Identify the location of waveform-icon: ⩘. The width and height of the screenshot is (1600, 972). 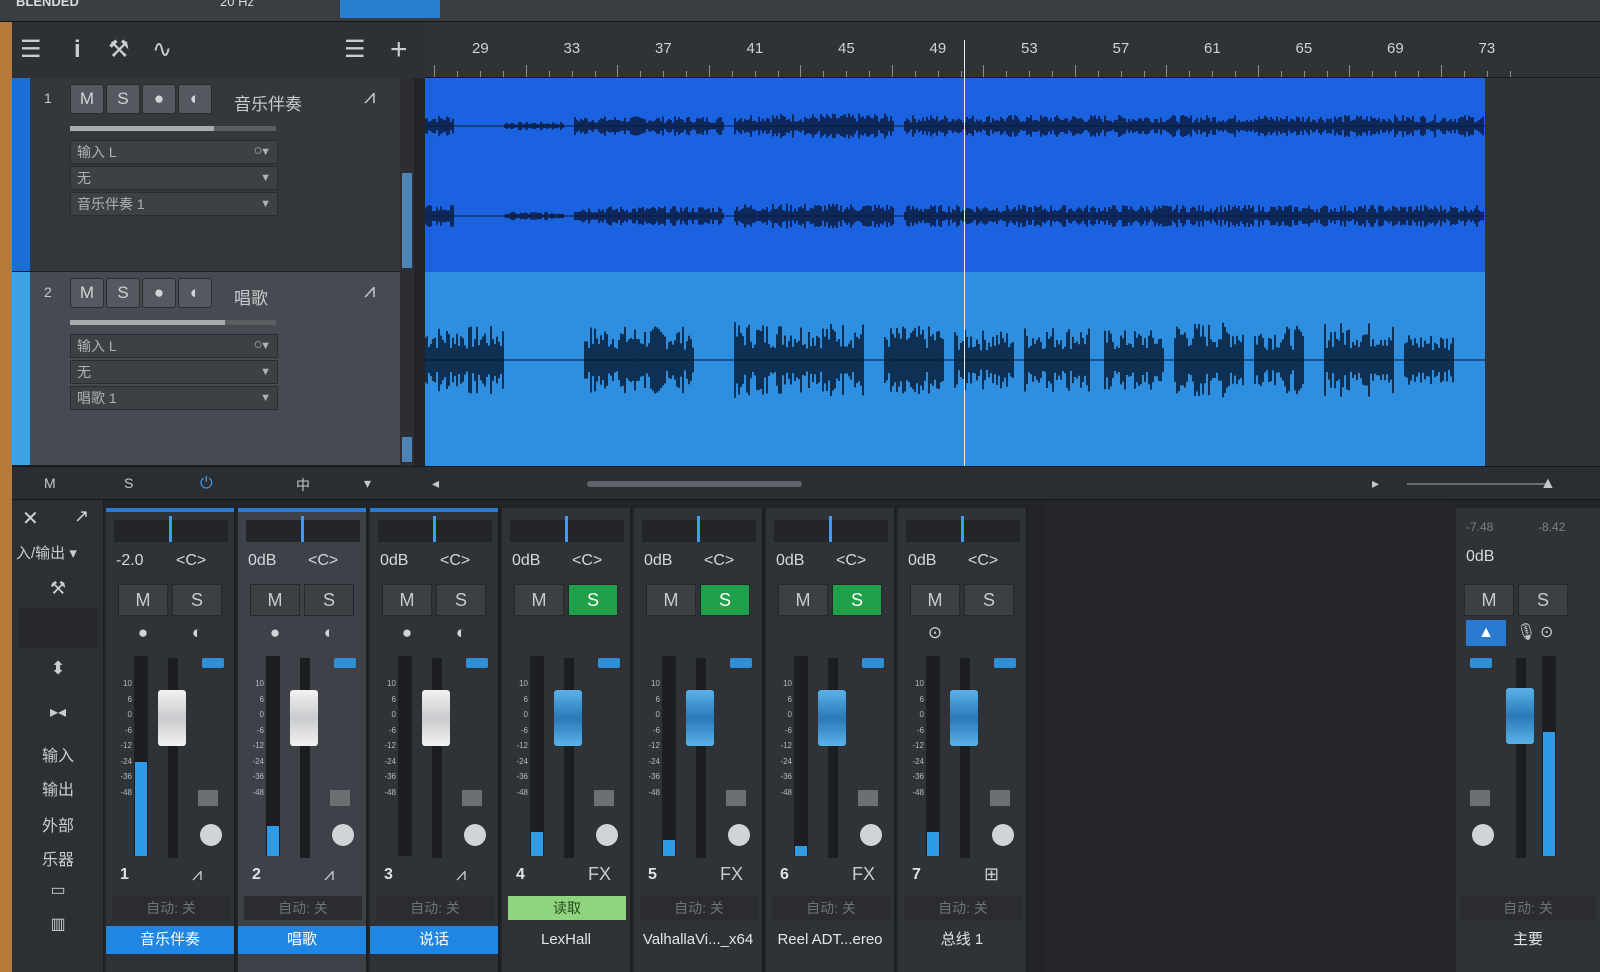
(369, 97).